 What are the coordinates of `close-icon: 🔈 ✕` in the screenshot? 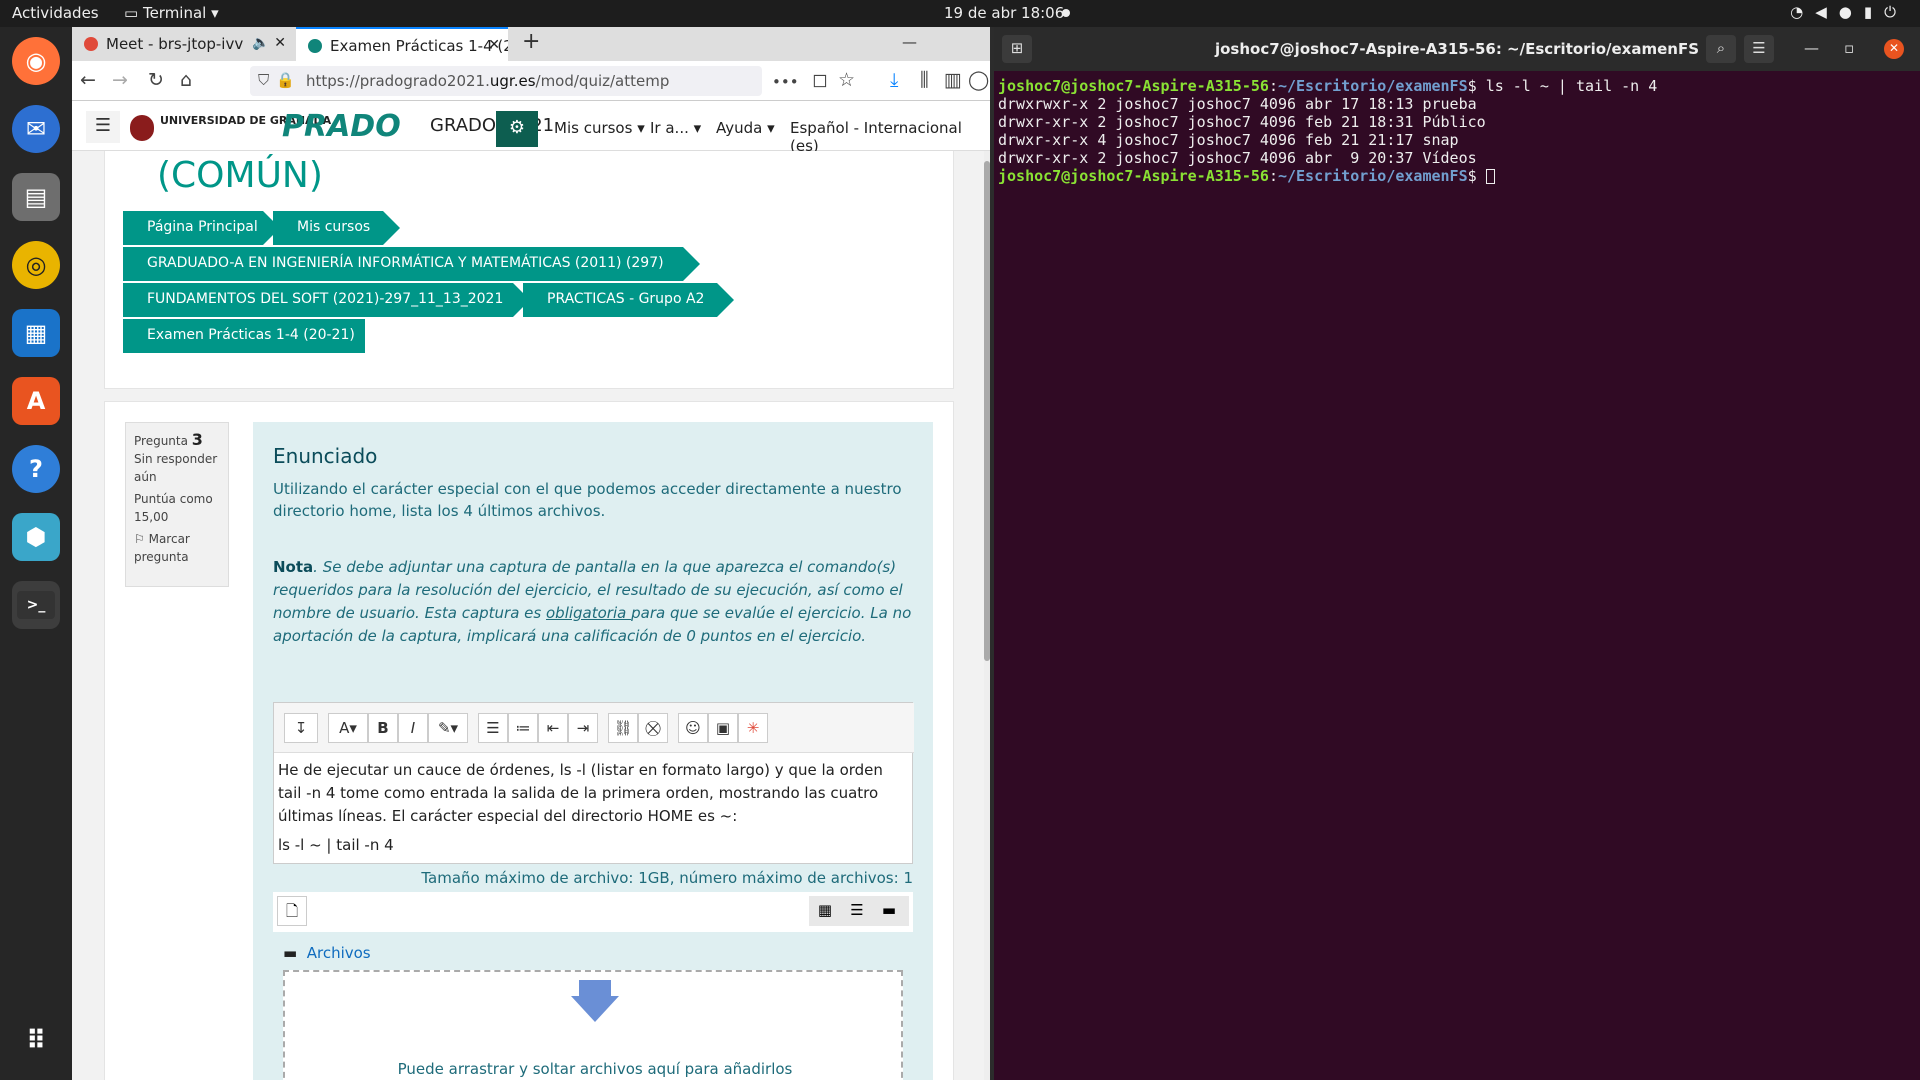 It's located at (269, 43).